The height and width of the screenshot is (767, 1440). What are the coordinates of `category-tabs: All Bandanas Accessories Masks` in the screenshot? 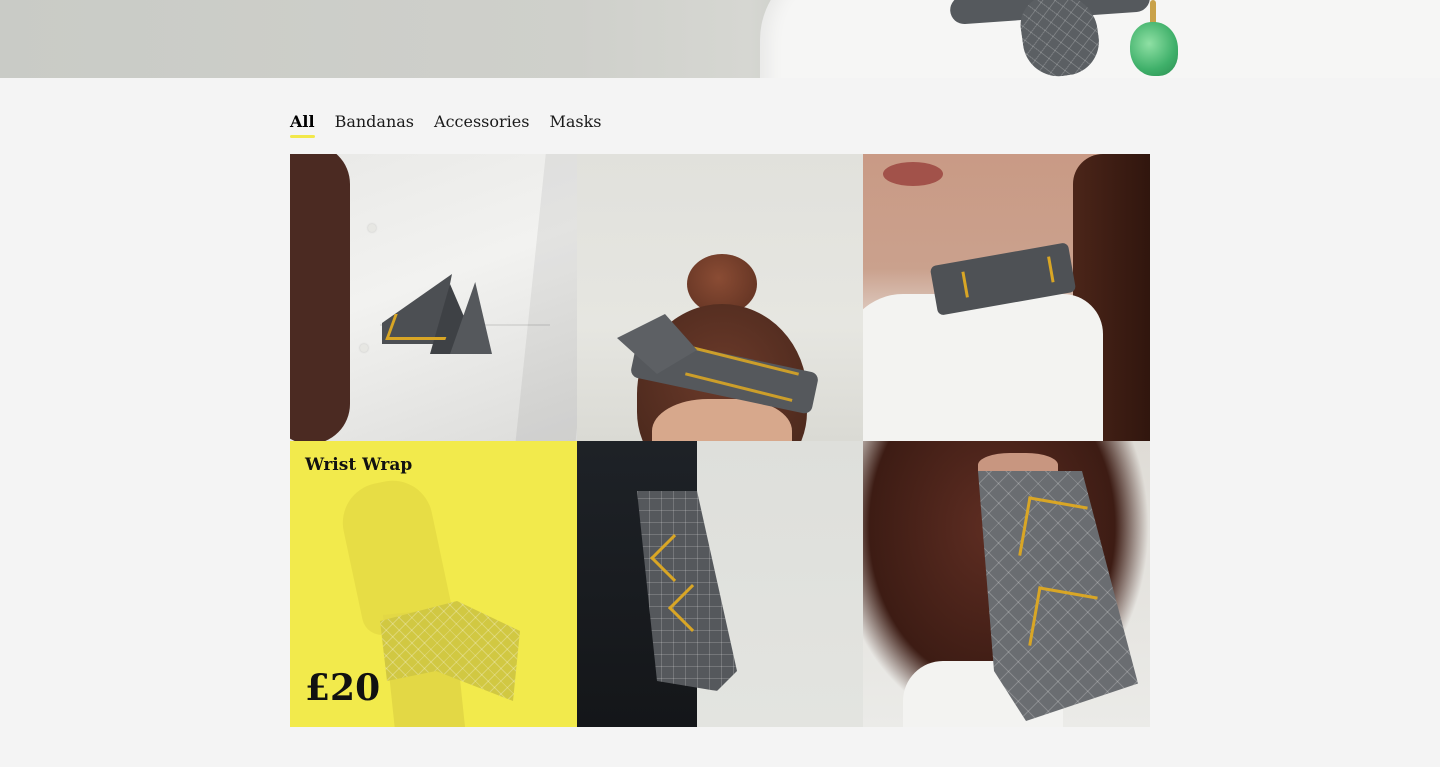 It's located at (446, 125).